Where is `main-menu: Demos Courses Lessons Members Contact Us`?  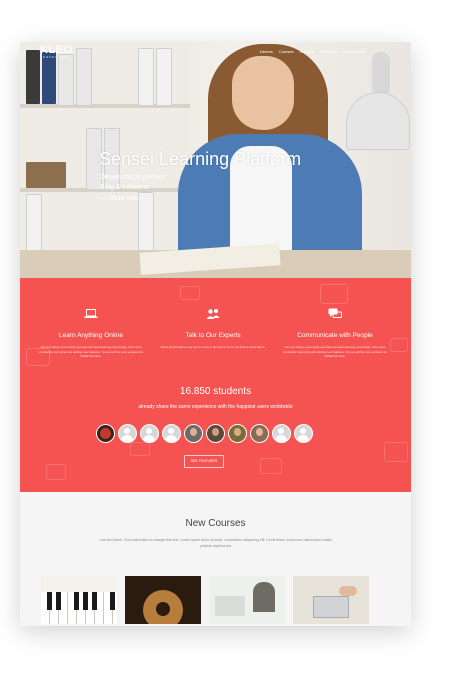
main-menu: Demos Courses Lessons Members Contact Us is located at coordinates (311, 51).